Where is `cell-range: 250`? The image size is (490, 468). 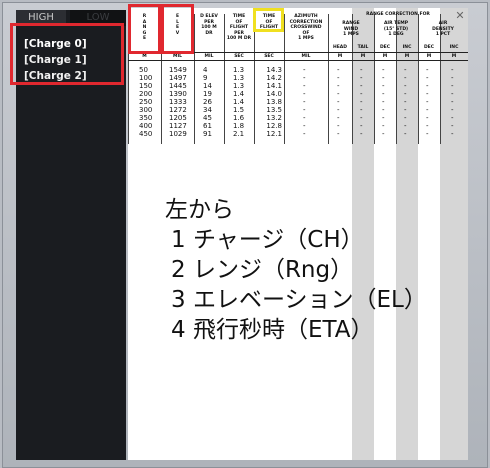
cell-range: 250 is located at coordinates (146, 102).